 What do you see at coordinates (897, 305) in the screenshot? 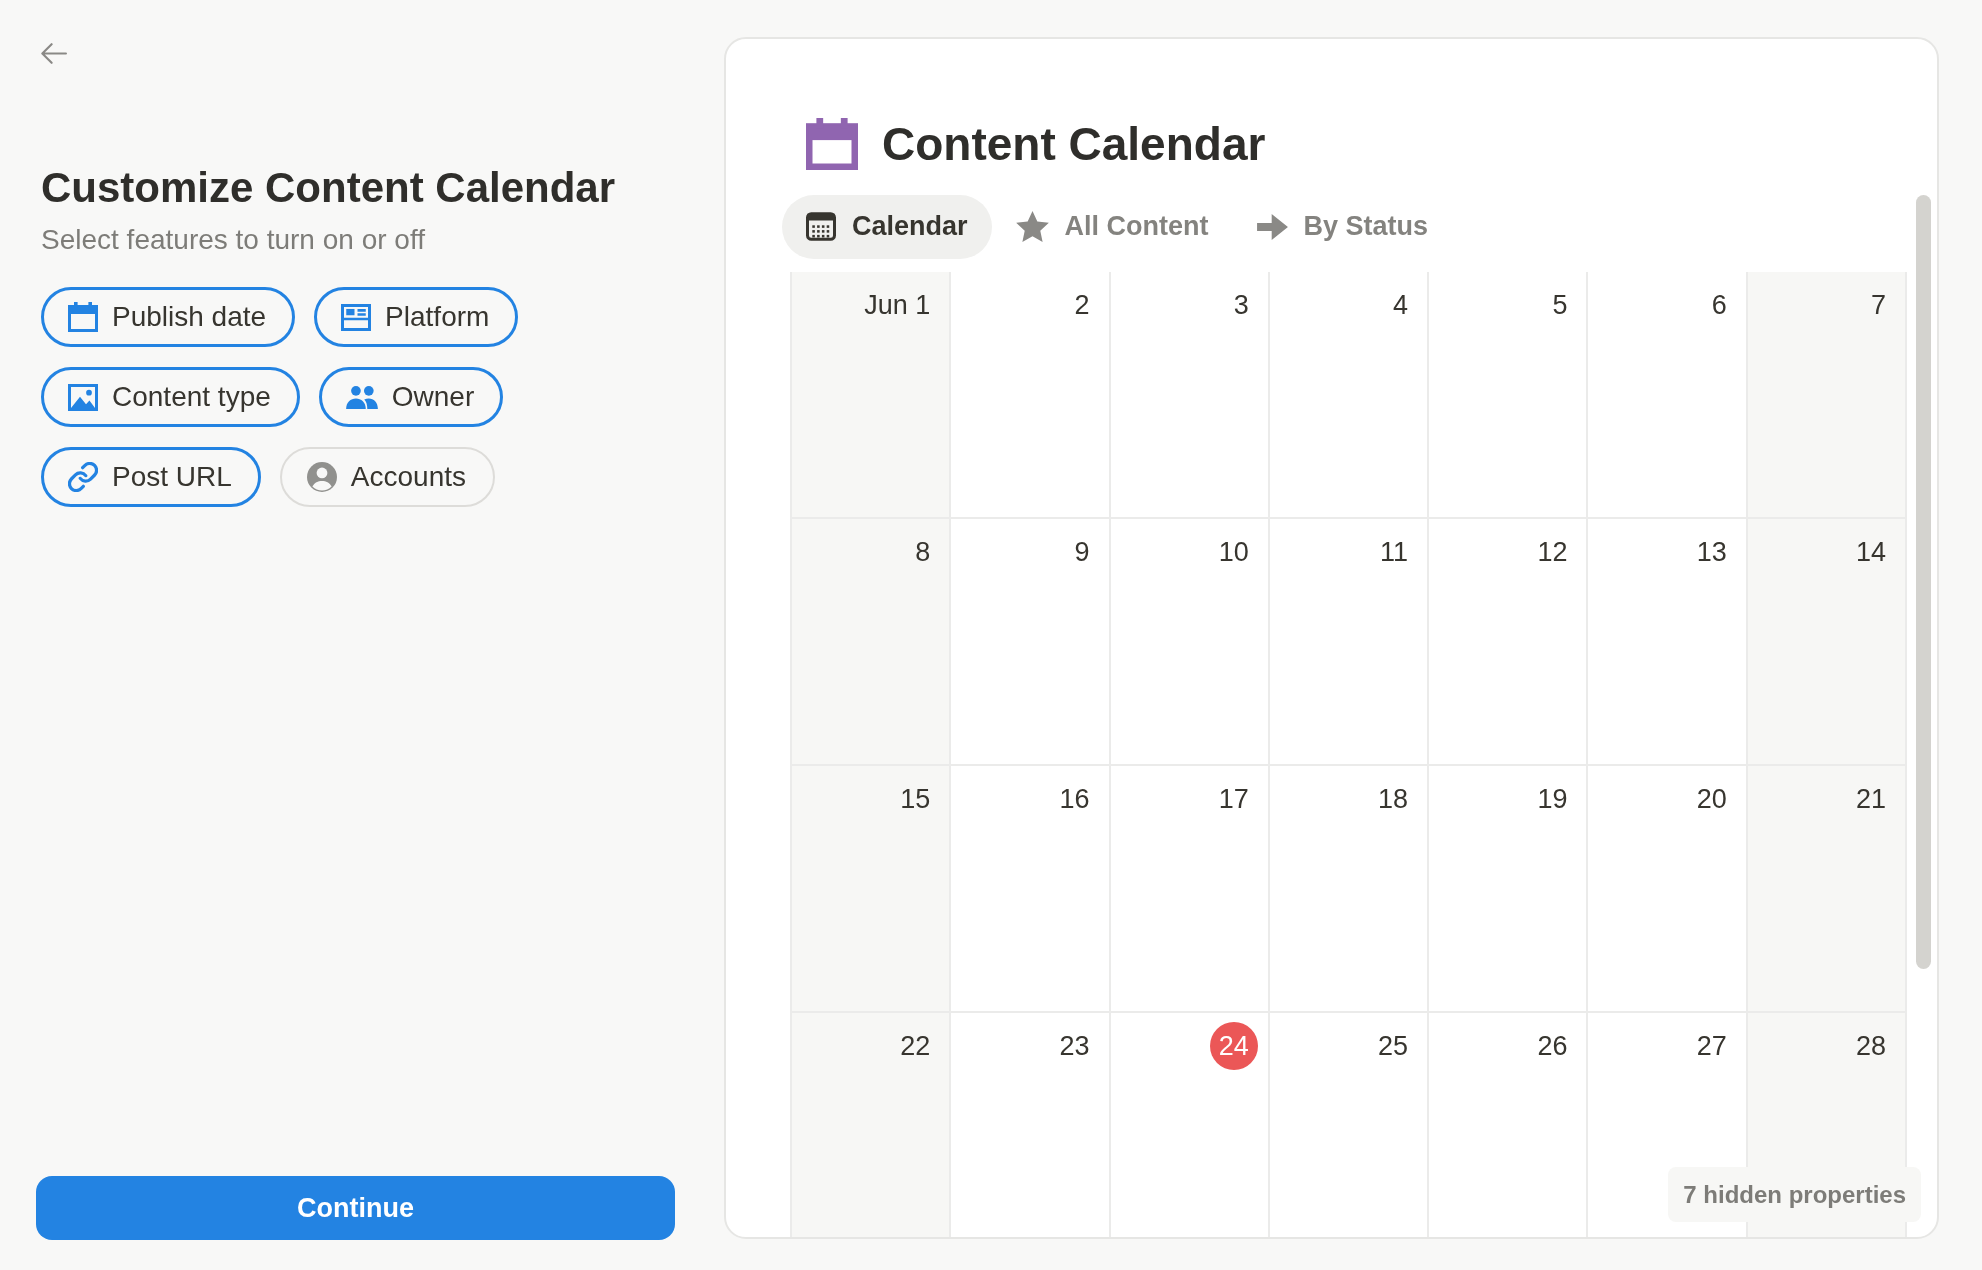
I see `date-number: Jun 1` at bounding box center [897, 305].